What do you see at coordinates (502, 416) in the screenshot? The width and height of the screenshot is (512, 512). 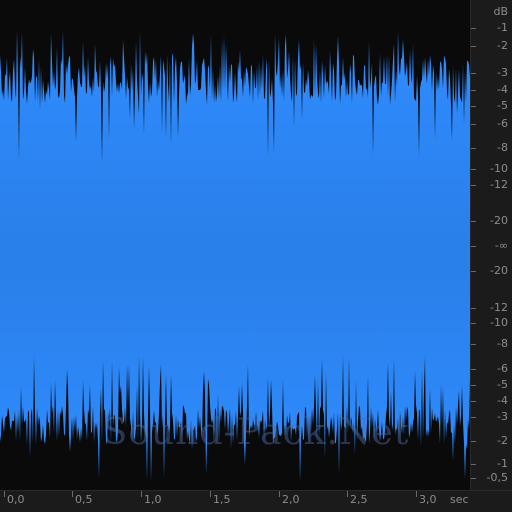 I see `db-label-bottom: -3` at bounding box center [502, 416].